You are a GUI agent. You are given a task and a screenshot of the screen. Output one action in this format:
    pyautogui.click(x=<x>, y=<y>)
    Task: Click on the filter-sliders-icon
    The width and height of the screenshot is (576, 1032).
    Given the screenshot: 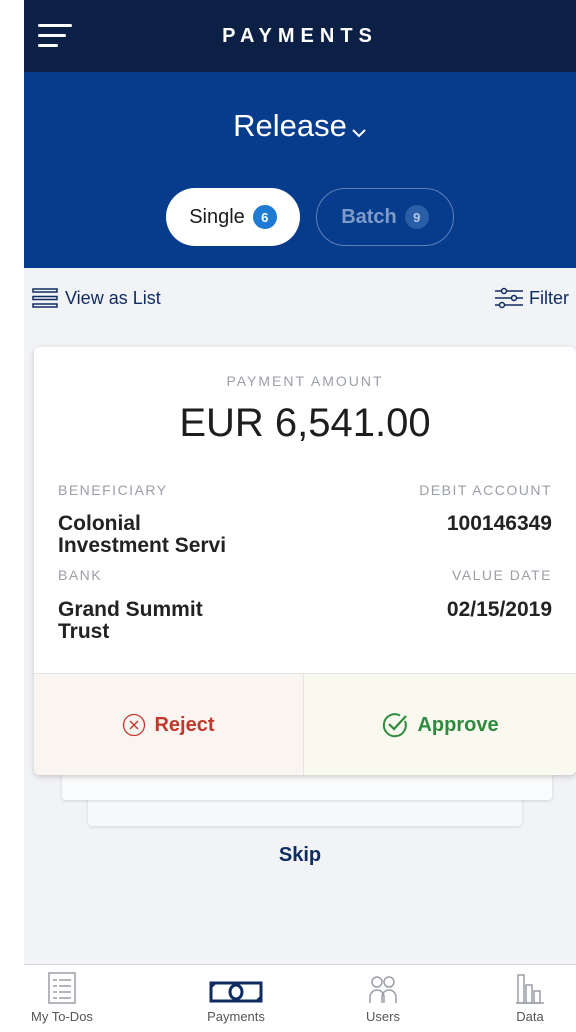 What is the action you would take?
    pyautogui.click(x=509, y=298)
    